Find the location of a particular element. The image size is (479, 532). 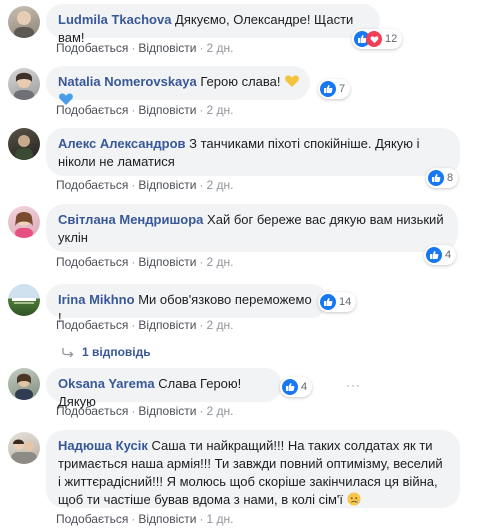

reaction-count-label: 8 is located at coordinates (450, 178).